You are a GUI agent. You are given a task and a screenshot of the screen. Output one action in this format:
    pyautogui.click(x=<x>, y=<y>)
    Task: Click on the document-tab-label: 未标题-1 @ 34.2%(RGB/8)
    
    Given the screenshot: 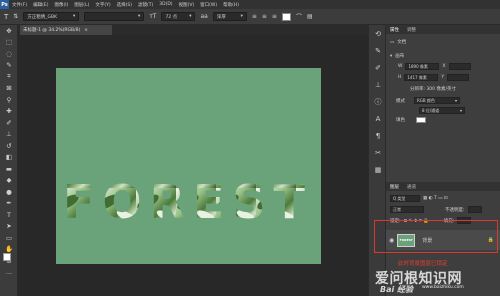 What is the action you would take?
    pyautogui.click(x=52, y=30)
    